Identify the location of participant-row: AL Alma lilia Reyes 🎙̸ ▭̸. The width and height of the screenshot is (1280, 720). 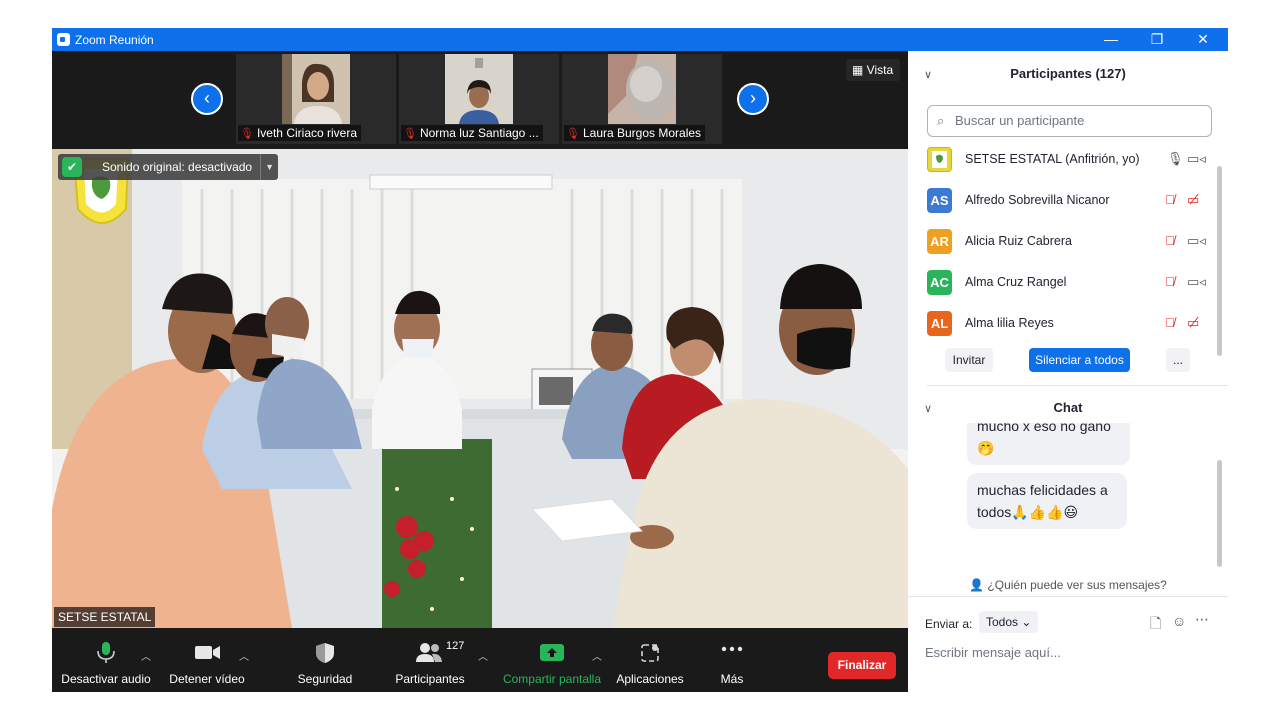
(1063, 323).